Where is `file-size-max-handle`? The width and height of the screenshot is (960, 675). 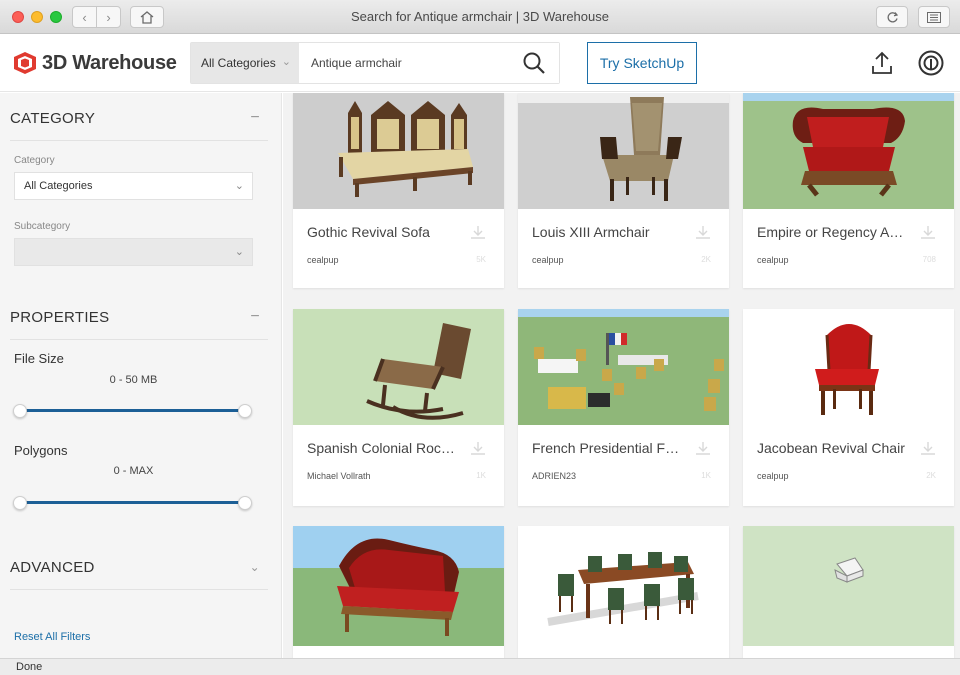 file-size-max-handle is located at coordinates (245, 411).